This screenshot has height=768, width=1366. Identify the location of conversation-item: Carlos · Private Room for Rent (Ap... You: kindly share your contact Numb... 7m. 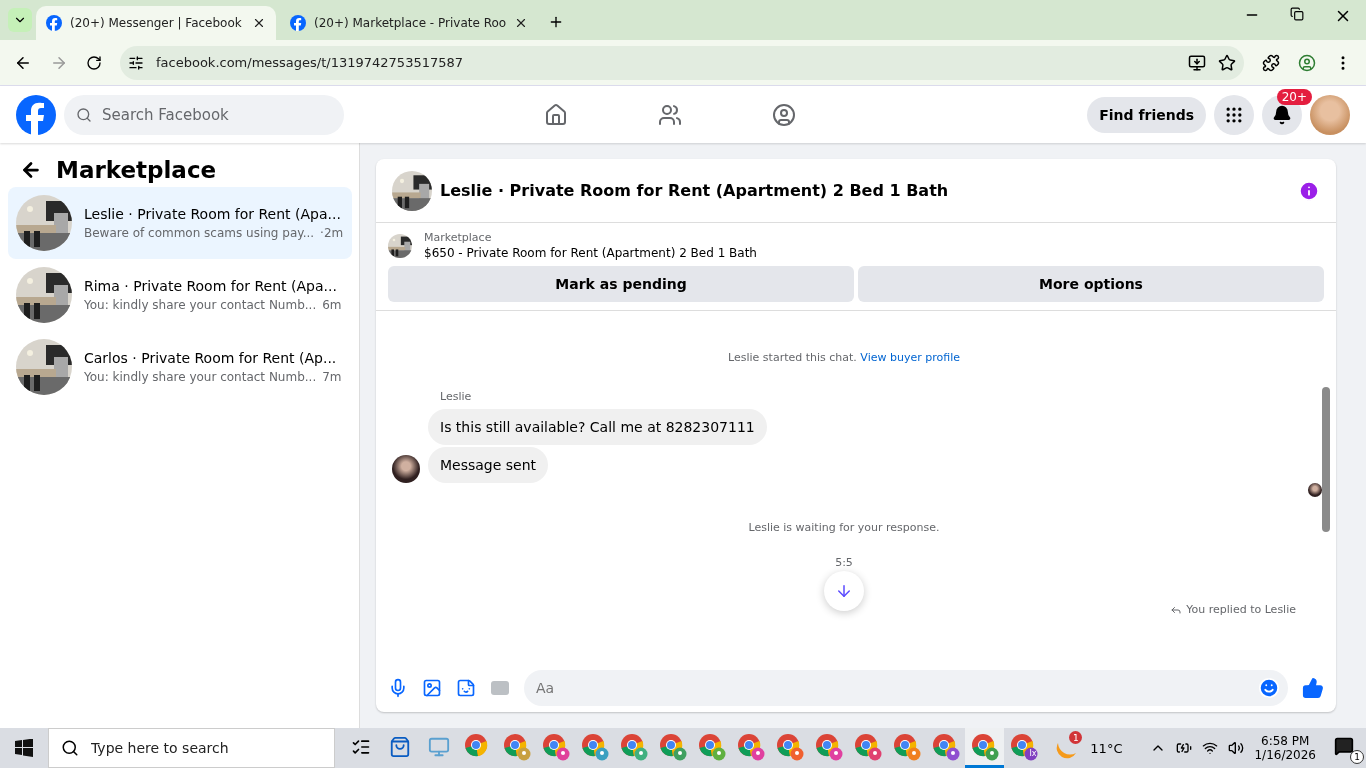
(180, 367).